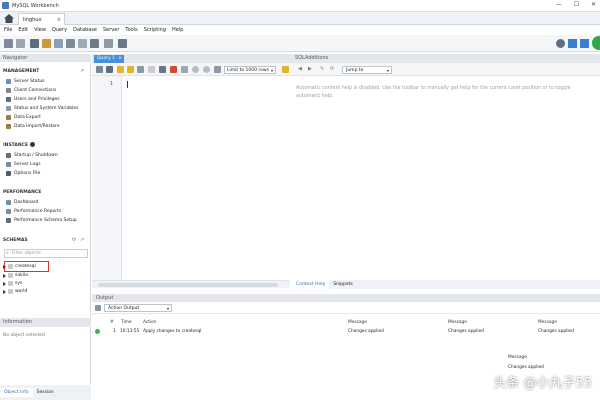  What do you see at coordinates (311, 284) in the screenshot?
I see `tab-context-help: Context Help` at bounding box center [311, 284].